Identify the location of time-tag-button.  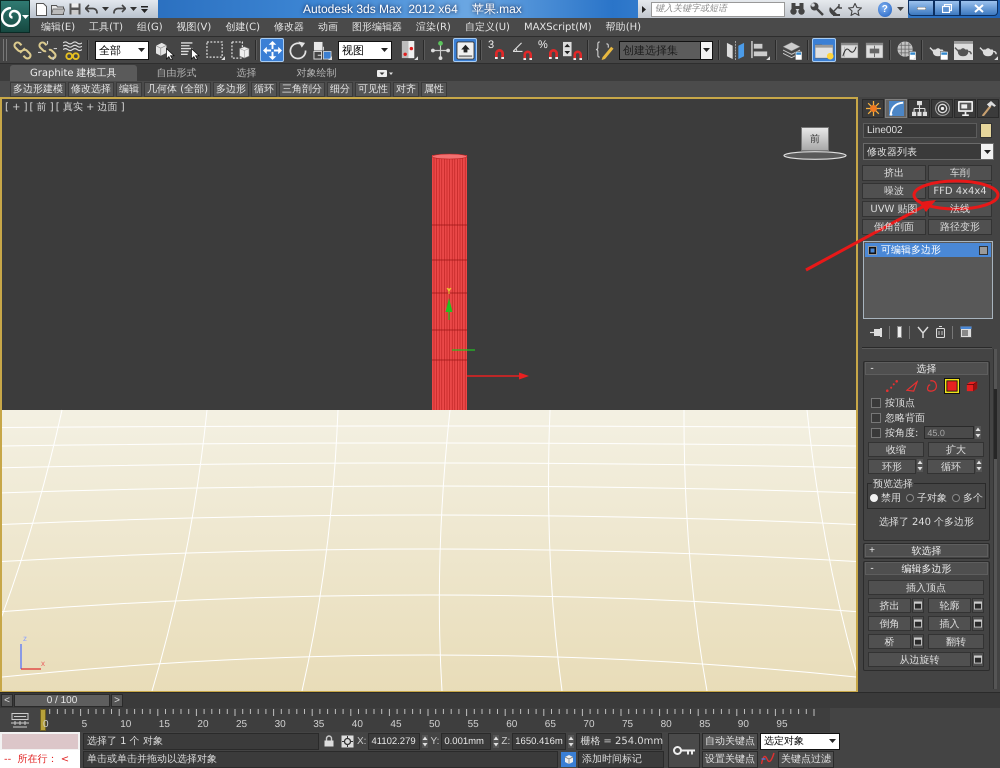
(568, 759).